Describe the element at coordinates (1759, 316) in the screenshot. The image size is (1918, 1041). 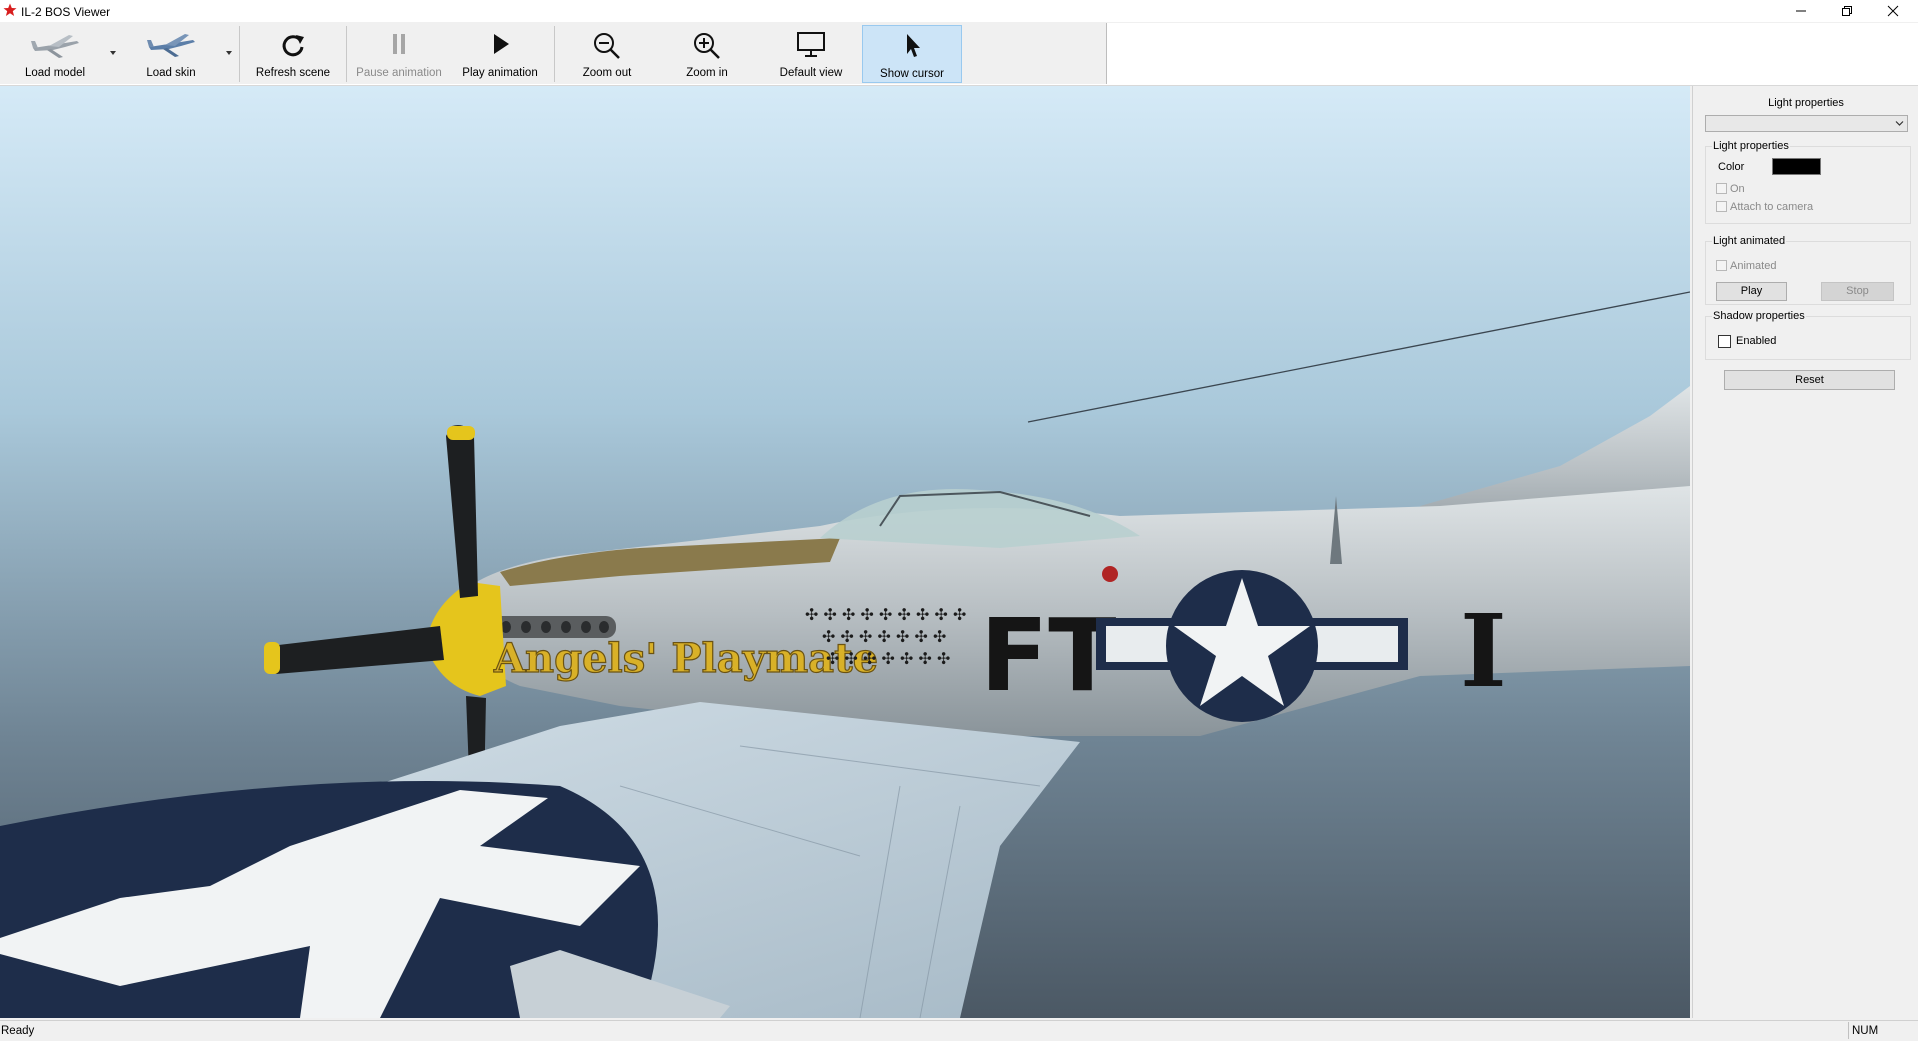
I see `shadow-properties-group-title: Shadow properties` at that location.